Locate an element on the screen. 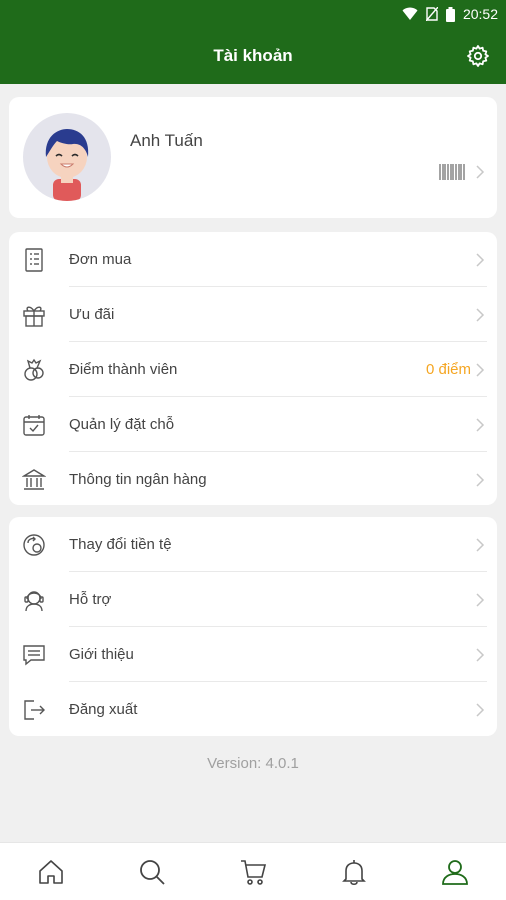 The image size is (506, 900). currency-exchange-icon is located at coordinates (34, 544).